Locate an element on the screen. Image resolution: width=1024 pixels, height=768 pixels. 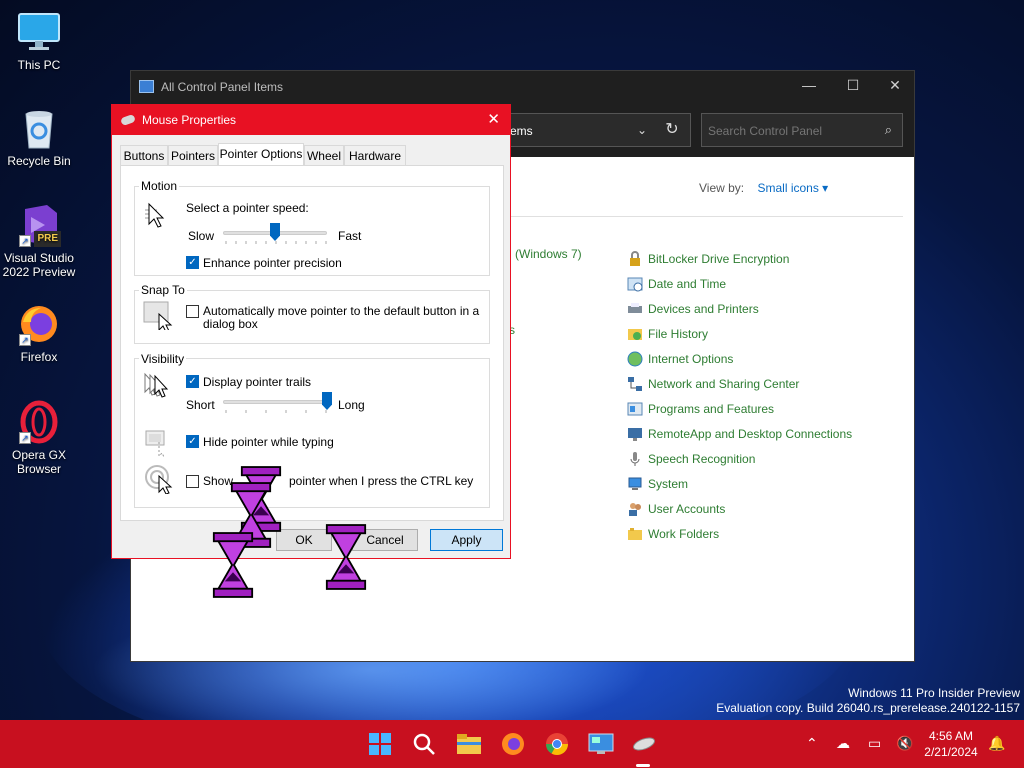
desktop-icon-this-pc: This PC is located at coordinates (39, 41).